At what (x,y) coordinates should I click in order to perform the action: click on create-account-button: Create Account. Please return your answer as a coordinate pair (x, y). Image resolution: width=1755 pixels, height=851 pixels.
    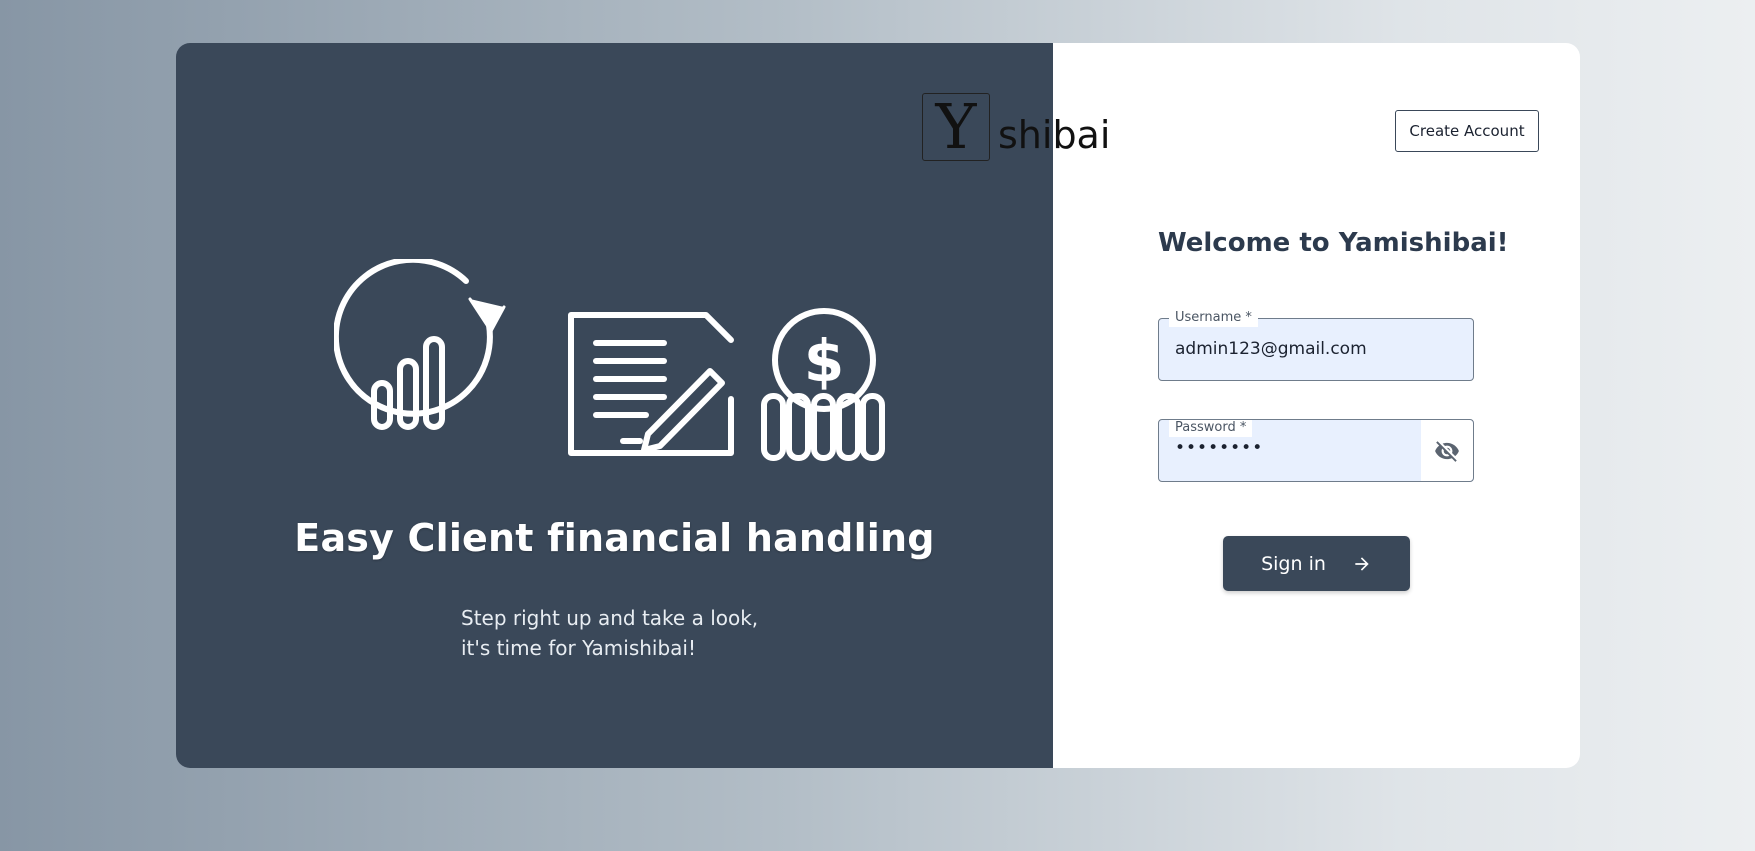
    Looking at the image, I should click on (1467, 131).